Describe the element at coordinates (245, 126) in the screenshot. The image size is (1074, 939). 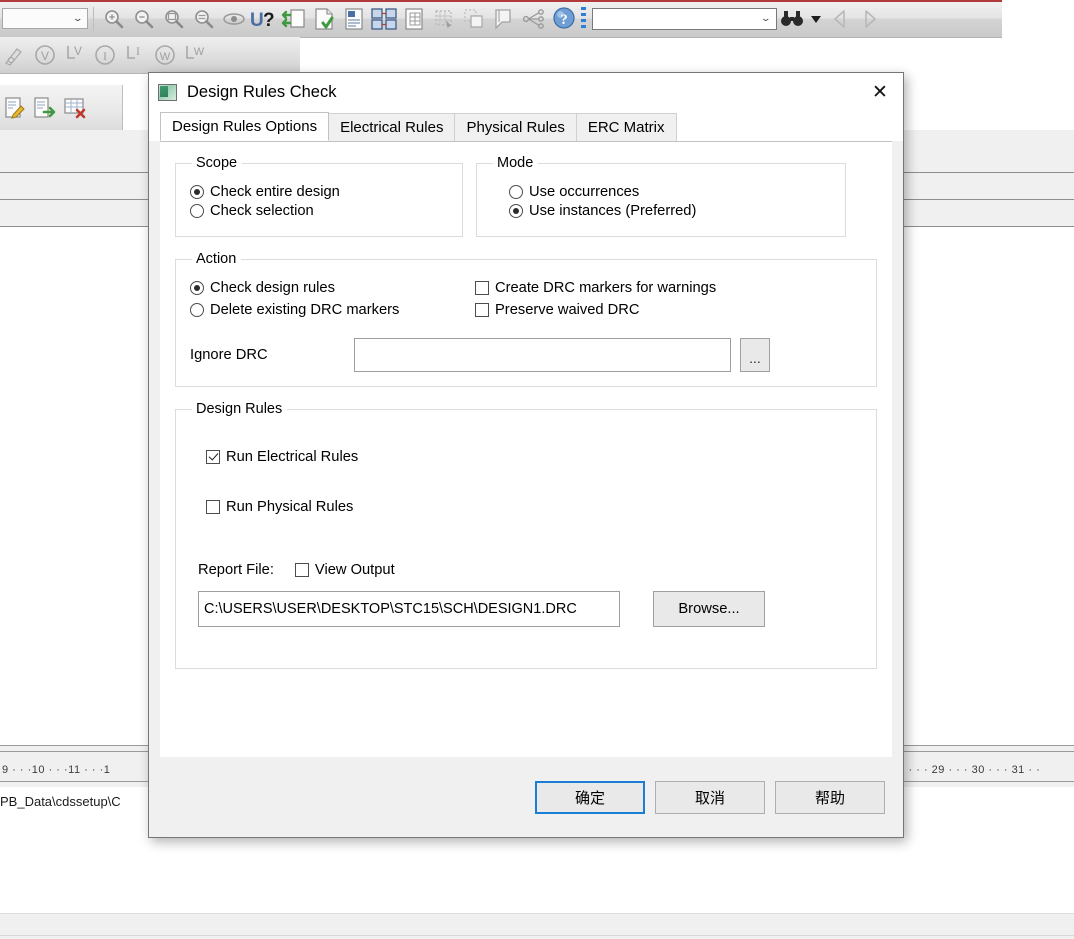
I see `tab-design-rules-options: Design Rules Options` at that location.